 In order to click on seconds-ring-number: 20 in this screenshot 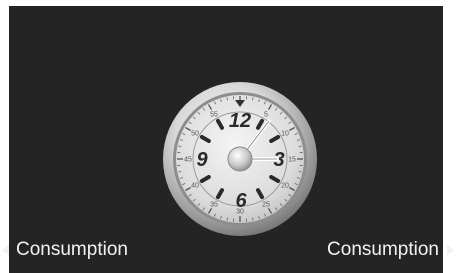, I will do `click(285, 186)`.